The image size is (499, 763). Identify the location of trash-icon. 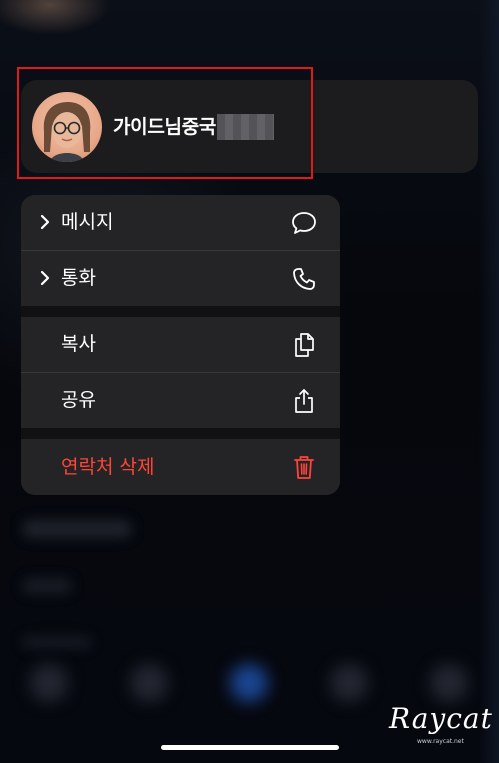
(304, 467).